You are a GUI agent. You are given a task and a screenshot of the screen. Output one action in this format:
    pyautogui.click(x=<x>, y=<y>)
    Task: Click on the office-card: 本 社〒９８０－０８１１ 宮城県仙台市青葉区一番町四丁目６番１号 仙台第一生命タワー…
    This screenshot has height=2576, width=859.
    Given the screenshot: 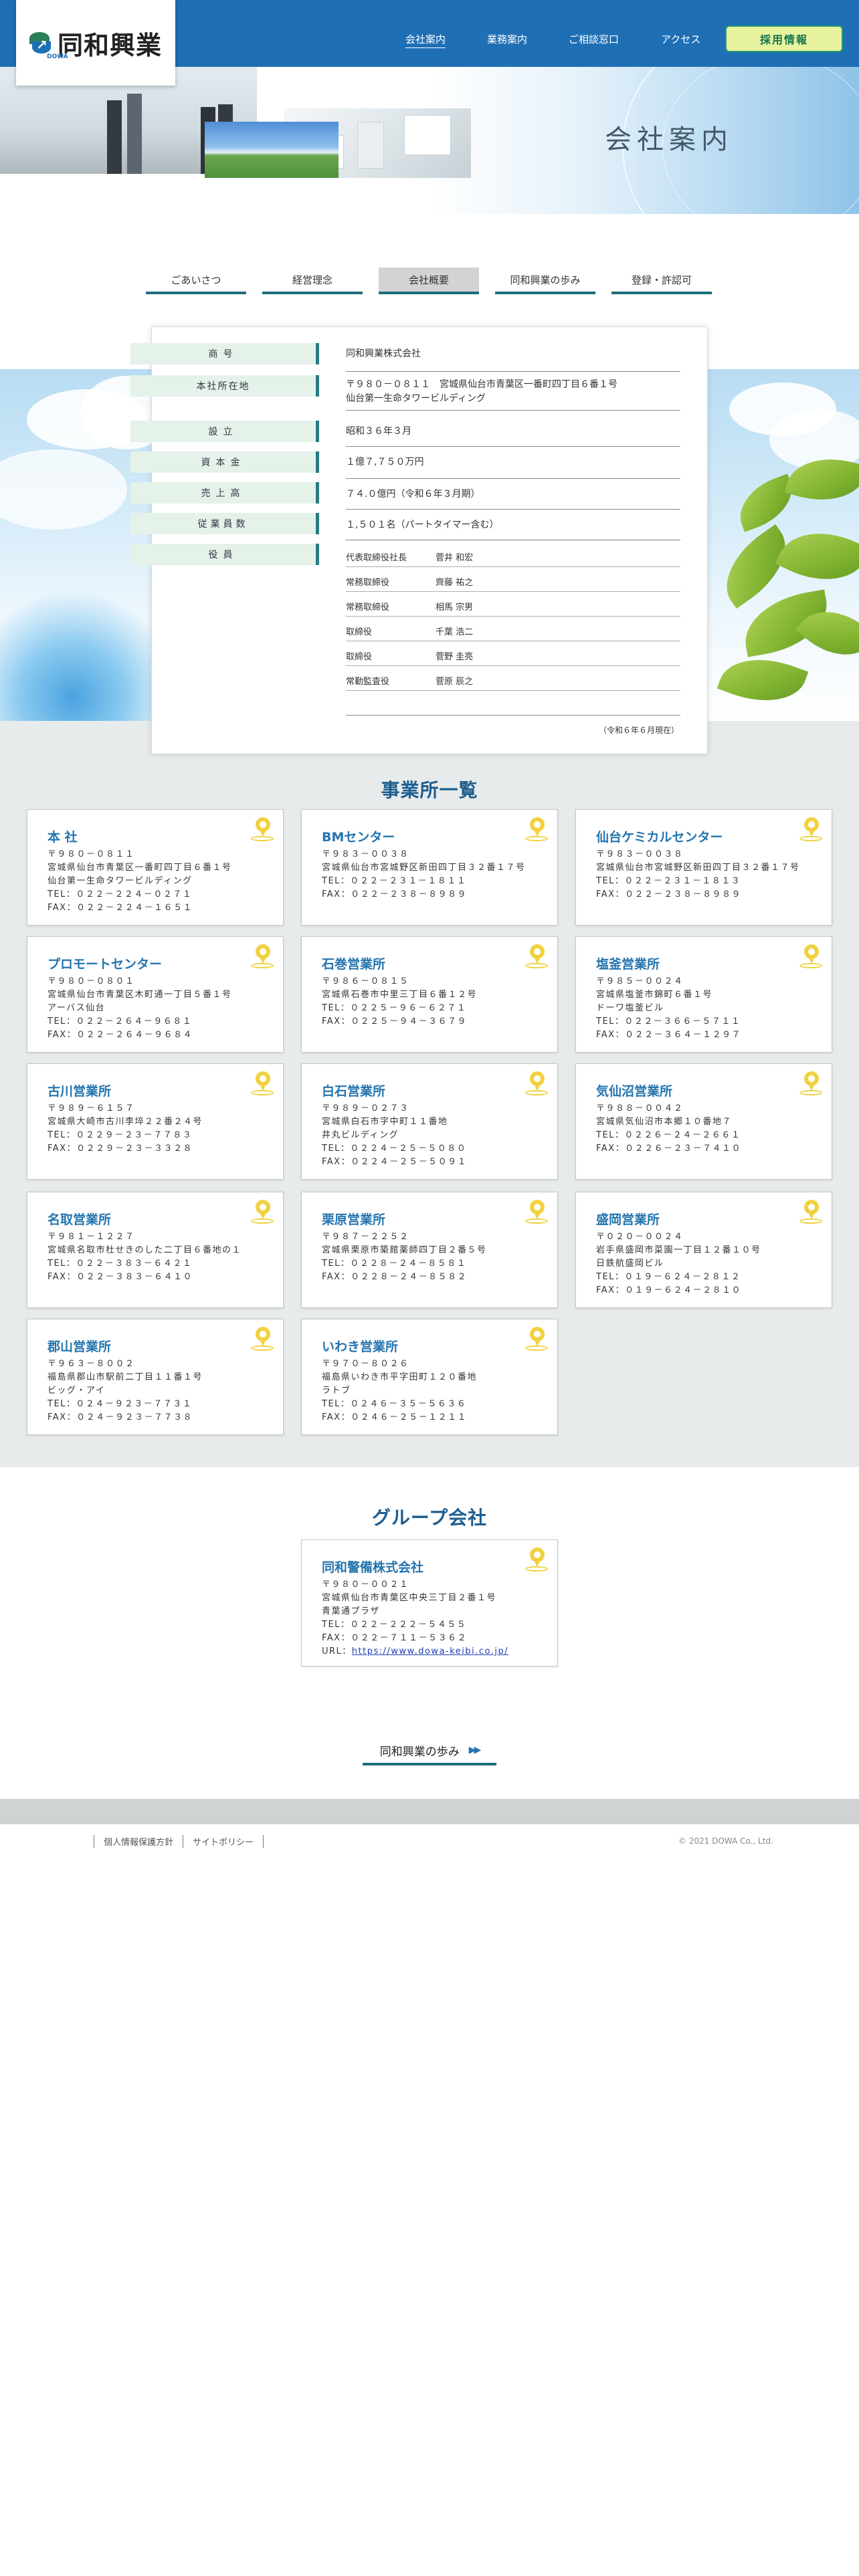 What is the action you would take?
    pyautogui.click(x=155, y=867)
    